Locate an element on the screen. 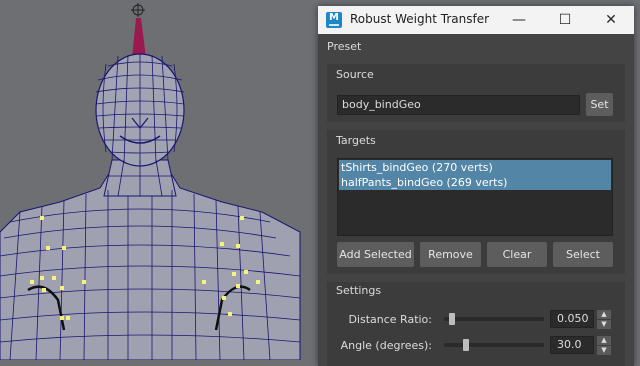 The height and width of the screenshot is (366, 640). minimize-button: — is located at coordinates (519, 20).